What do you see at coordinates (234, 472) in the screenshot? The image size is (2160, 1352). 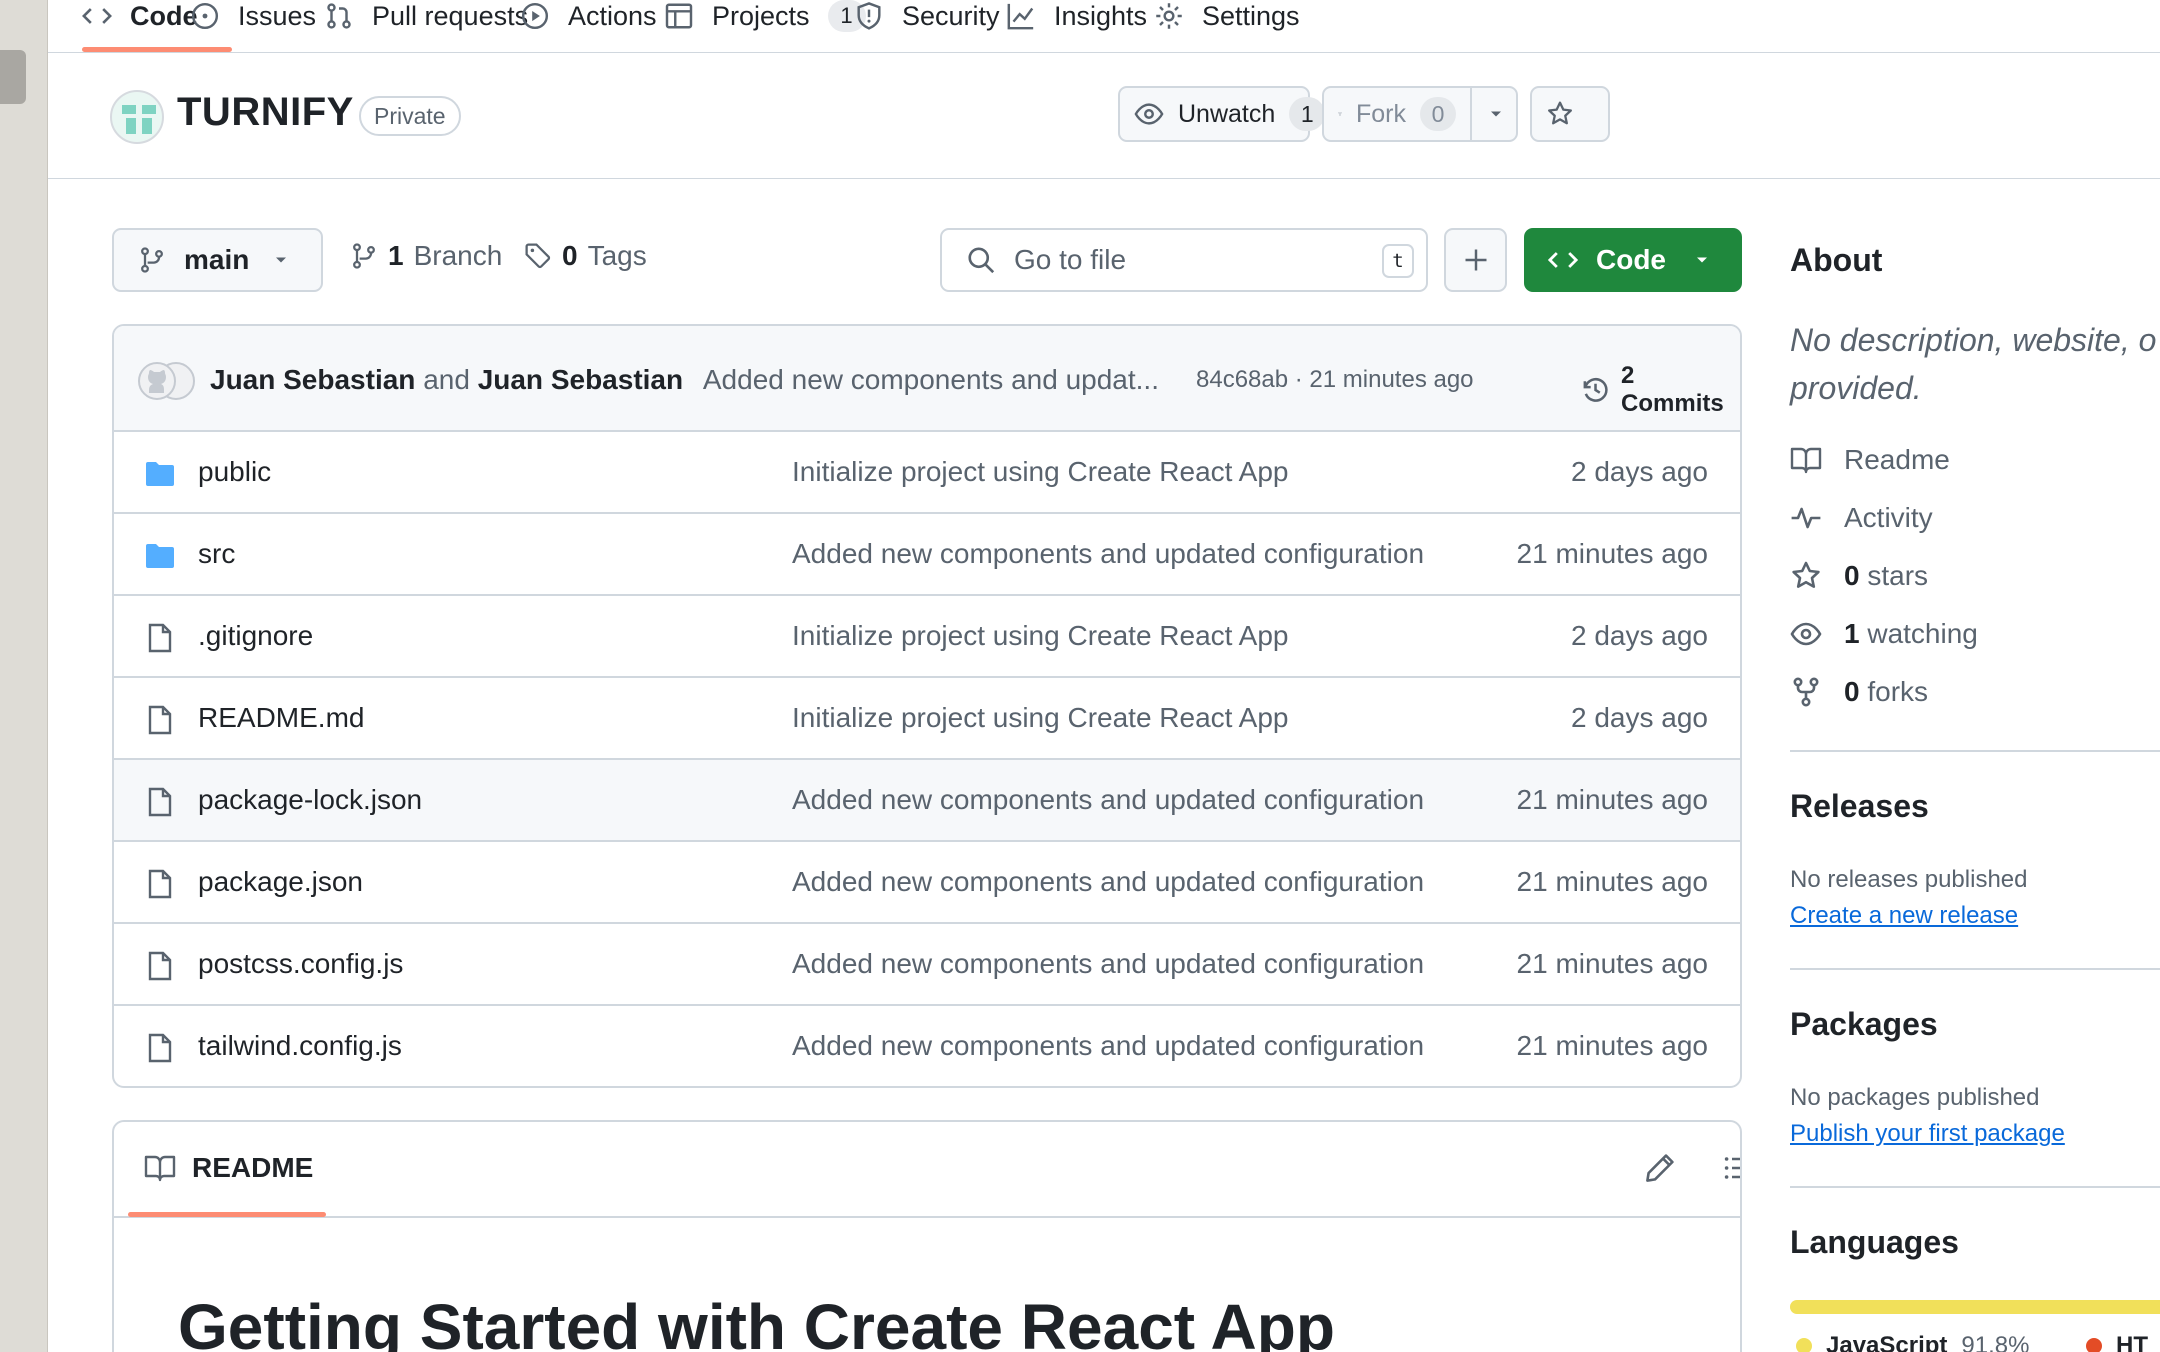 I see `file-name-link: public` at bounding box center [234, 472].